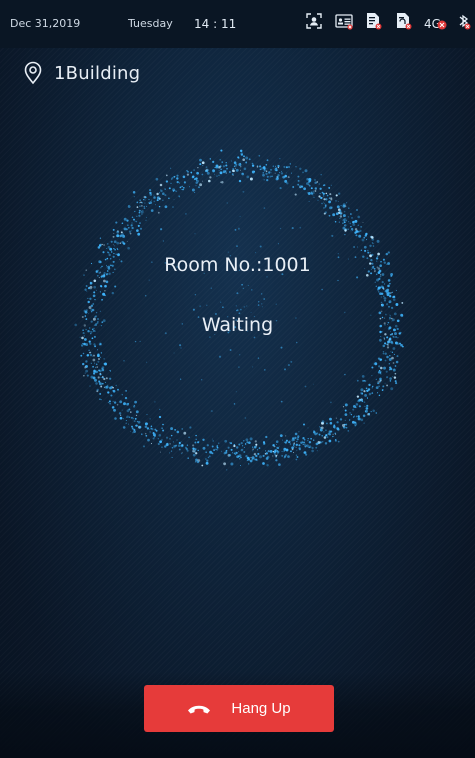 This screenshot has height=758, width=475. Describe the element at coordinates (150, 23) in the screenshot. I see `status-weekday: Tuesday` at that location.